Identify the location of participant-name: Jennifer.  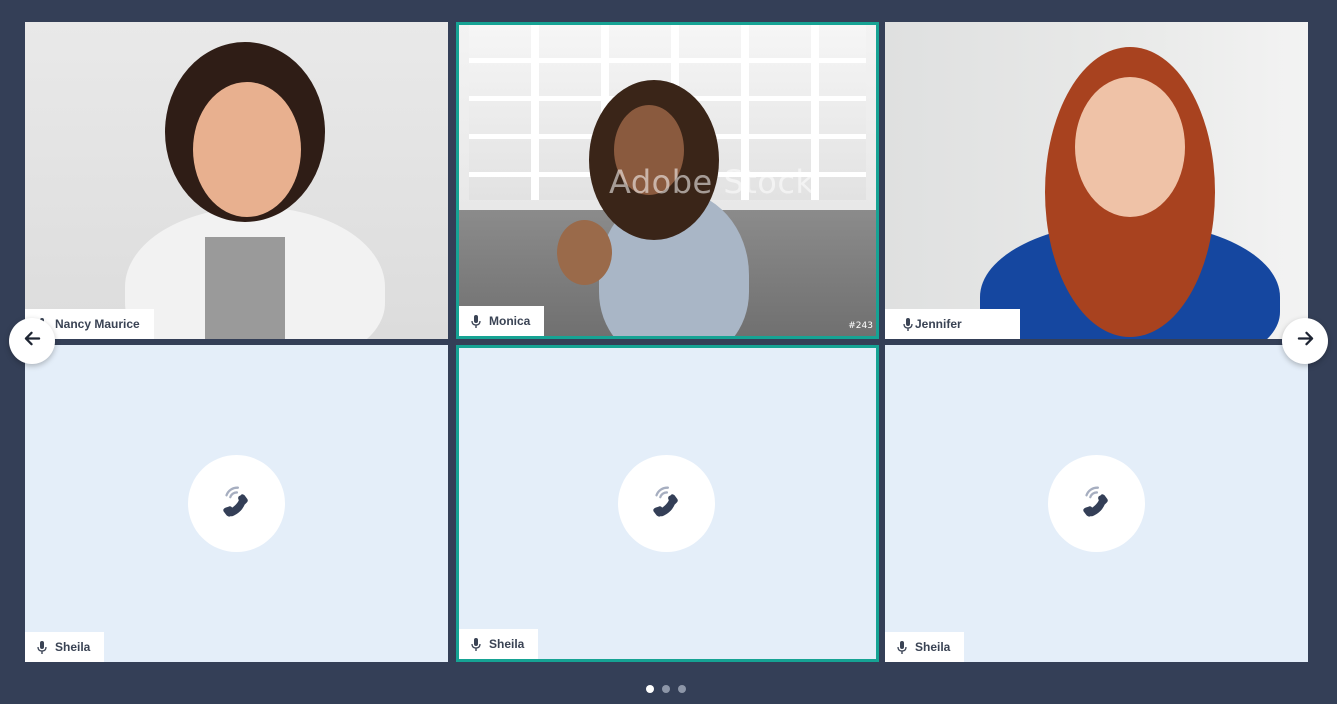
(938, 324).